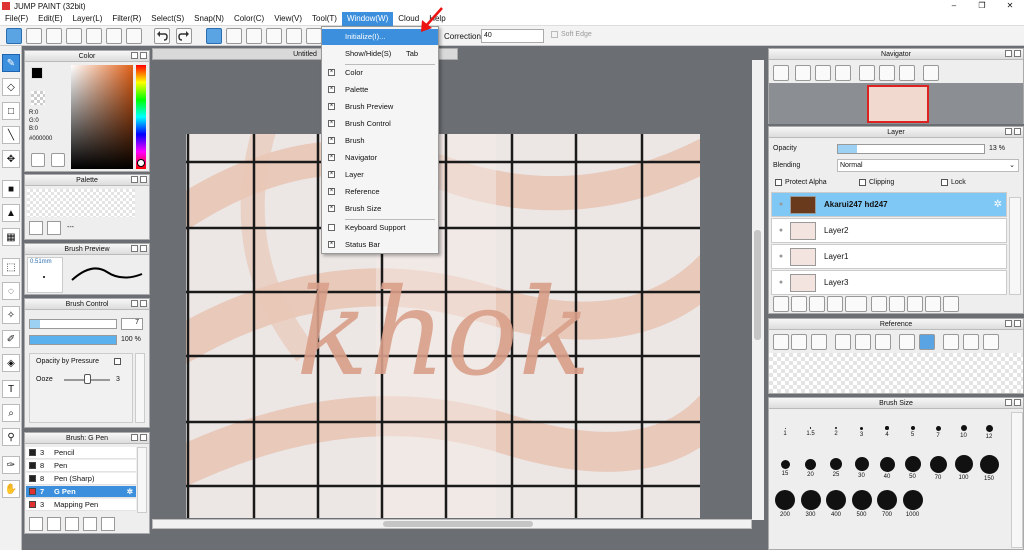 This screenshot has height=550, width=1024. What do you see at coordinates (823, 73) in the screenshot?
I see `zoom-full-icon` at bounding box center [823, 73].